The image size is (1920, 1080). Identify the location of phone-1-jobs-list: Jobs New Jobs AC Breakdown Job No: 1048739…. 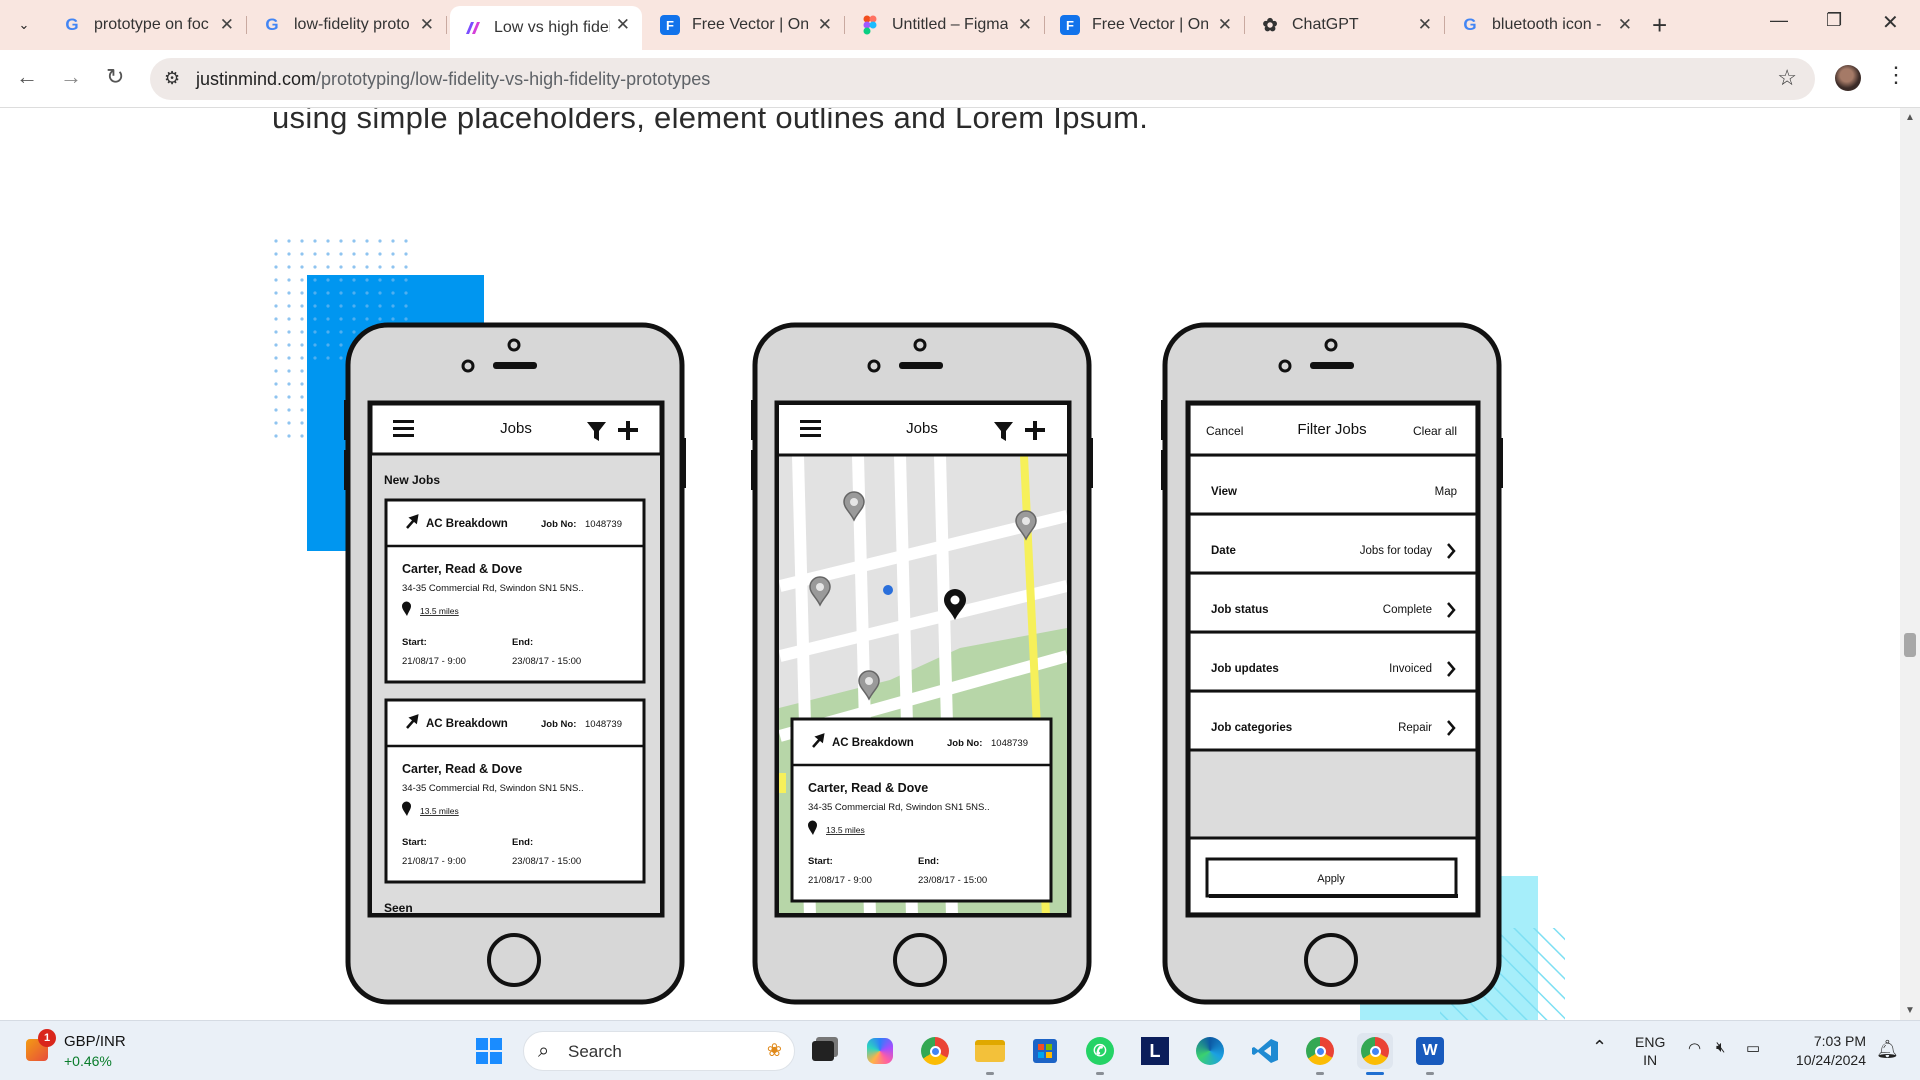
(515, 663).